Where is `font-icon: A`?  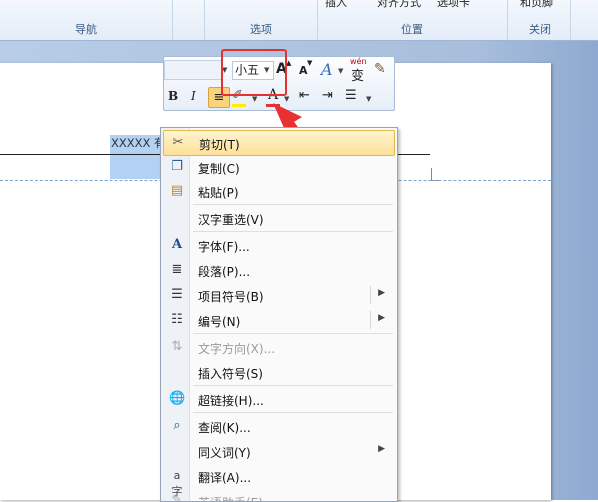 font-icon: A is located at coordinates (177, 244).